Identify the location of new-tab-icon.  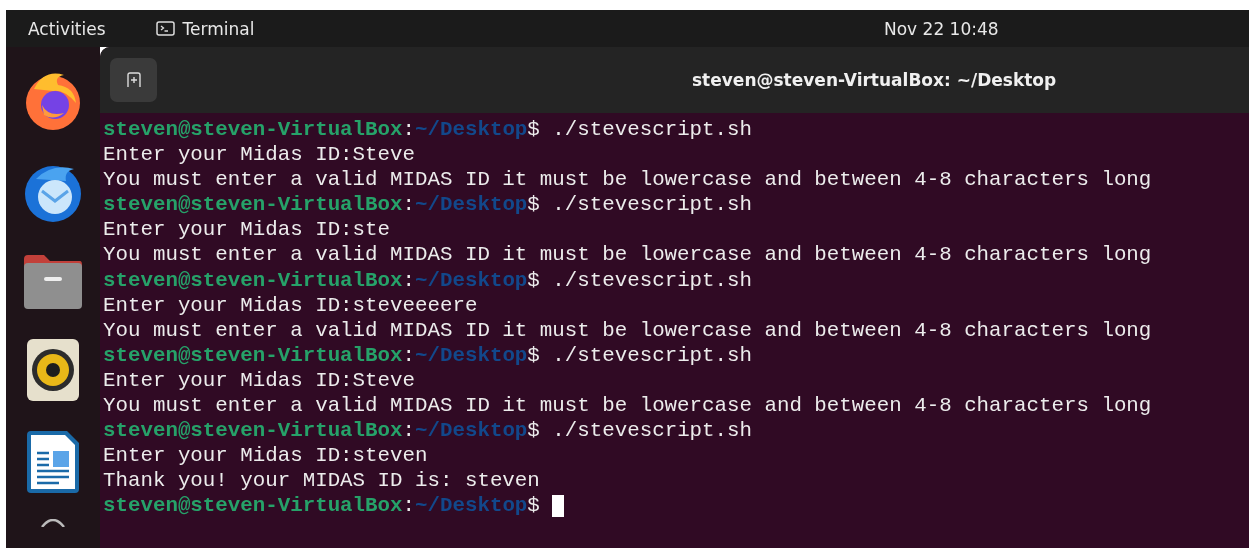
(133, 80).